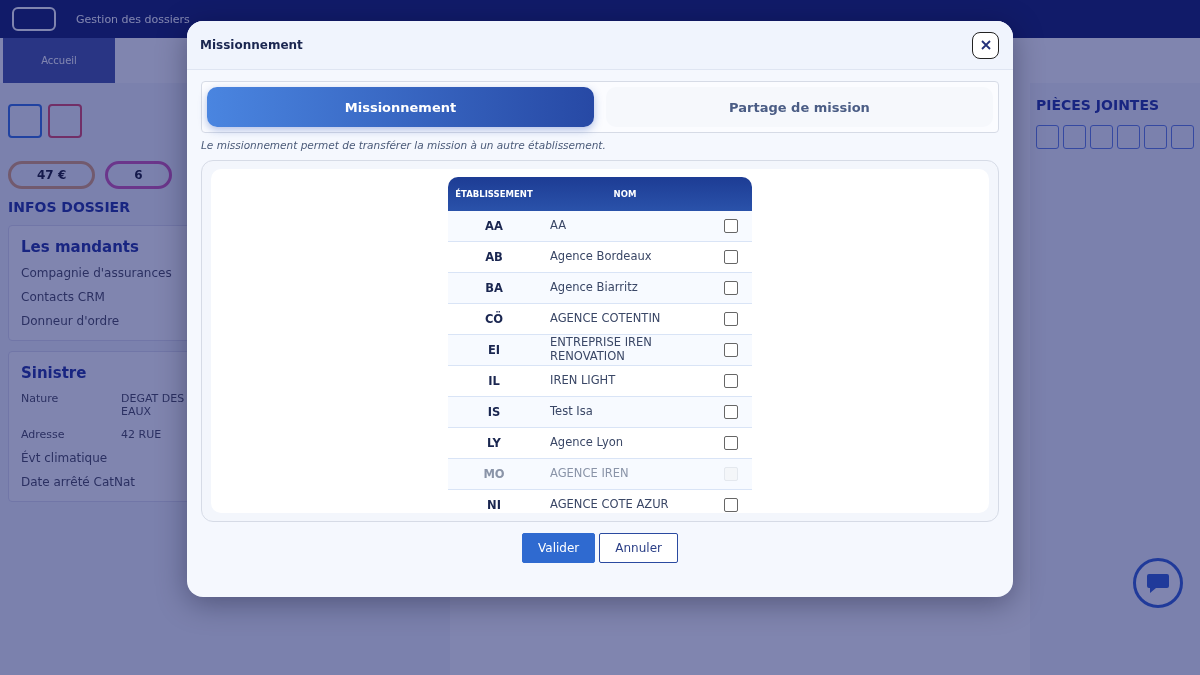  I want to click on section-title: PIÈCES JOINTES, so click(1098, 105).